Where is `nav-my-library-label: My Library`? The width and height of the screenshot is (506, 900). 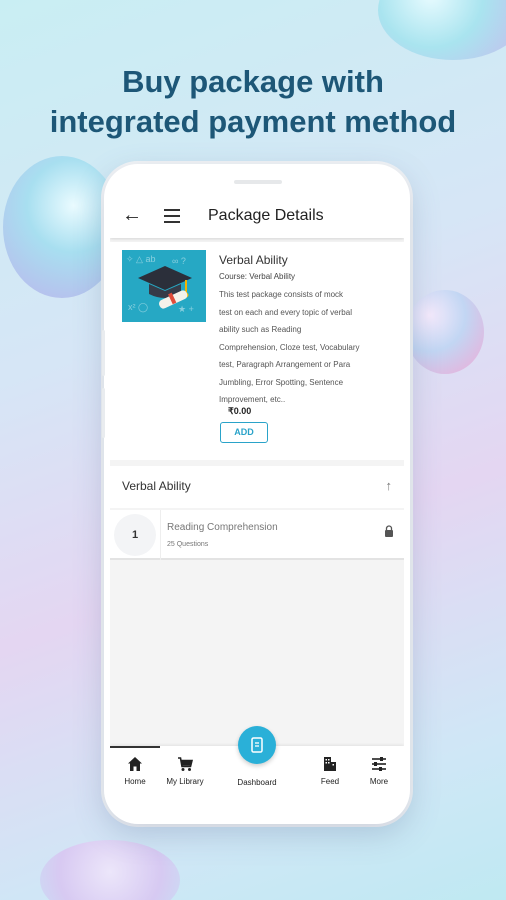
nav-my-library-label: My Library is located at coordinates (185, 781).